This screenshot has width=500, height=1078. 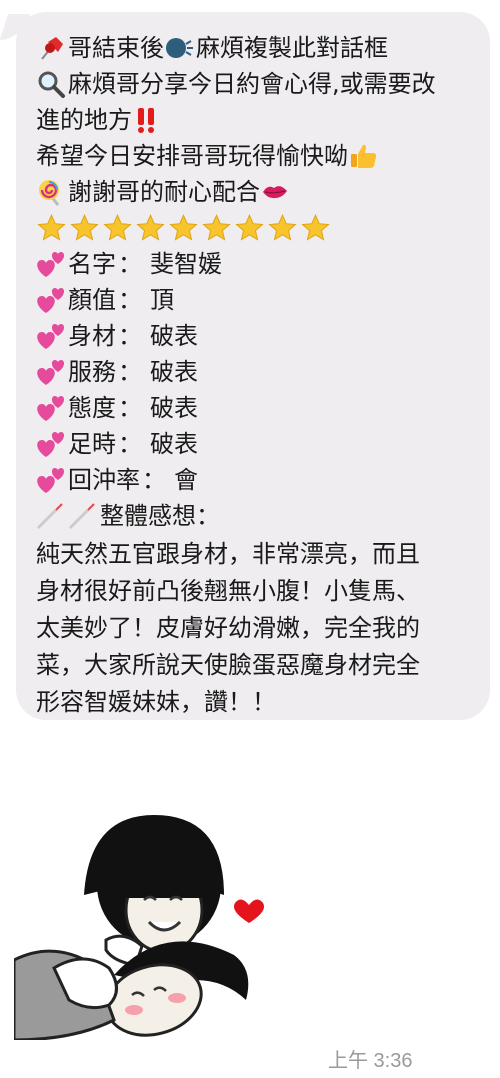 I want to click on summary-label: 整體感想：, so click(x=160, y=516).